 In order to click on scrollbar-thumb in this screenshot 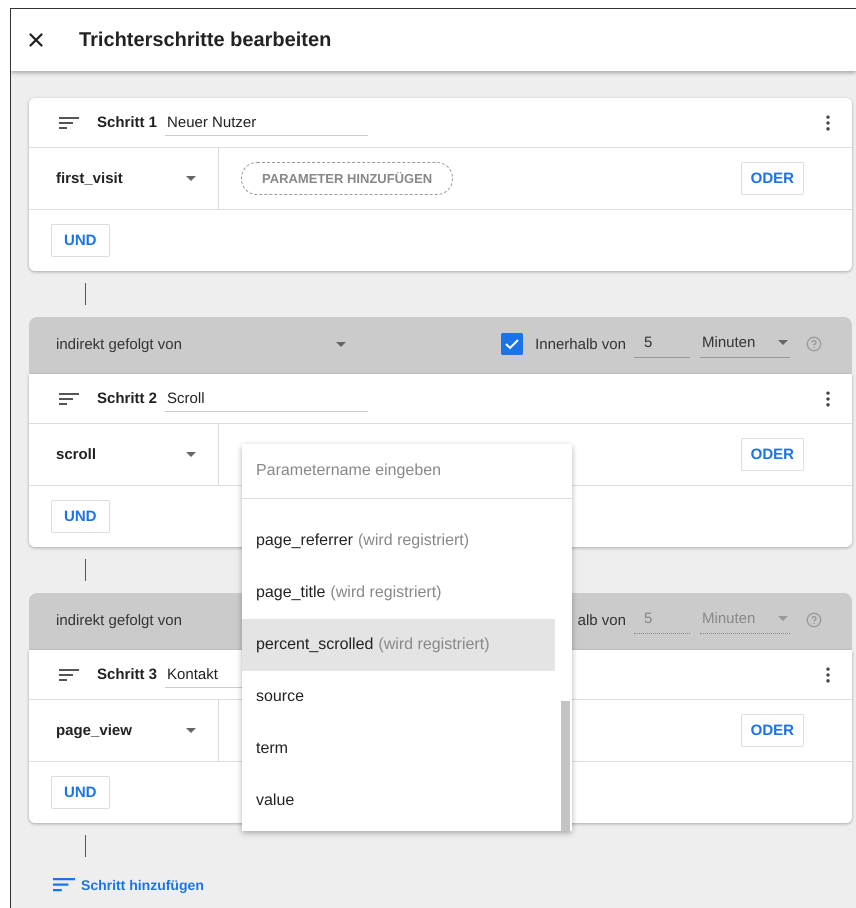, I will do `click(565, 766)`.